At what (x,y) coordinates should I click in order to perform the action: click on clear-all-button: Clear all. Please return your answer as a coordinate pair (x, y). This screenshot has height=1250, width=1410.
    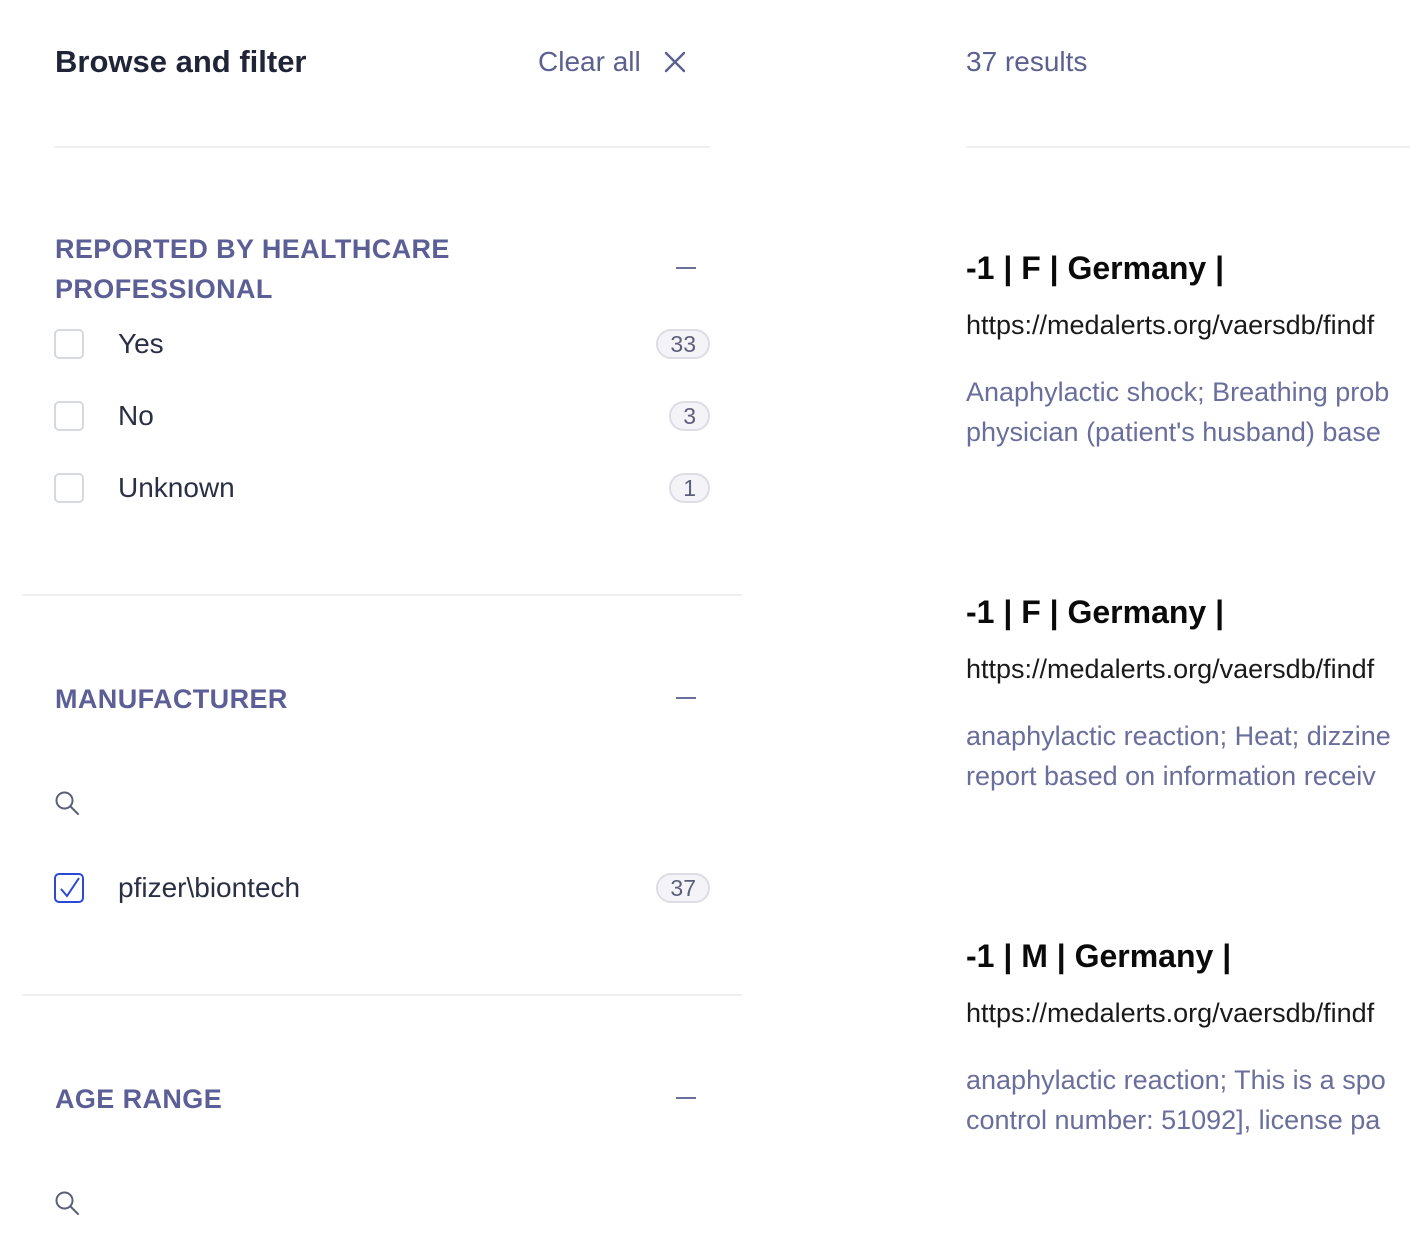
    Looking at the image, I should click on (612, 62).